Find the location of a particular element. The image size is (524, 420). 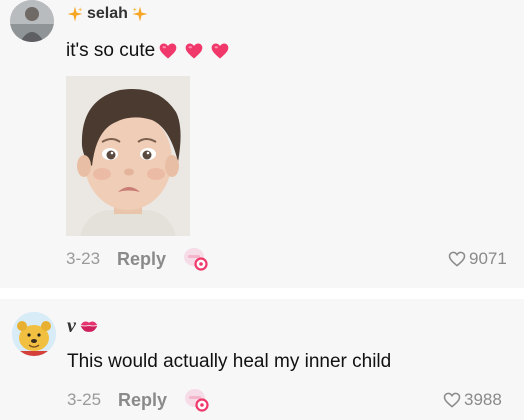

sticker-image is located at coordinates (128, 156).